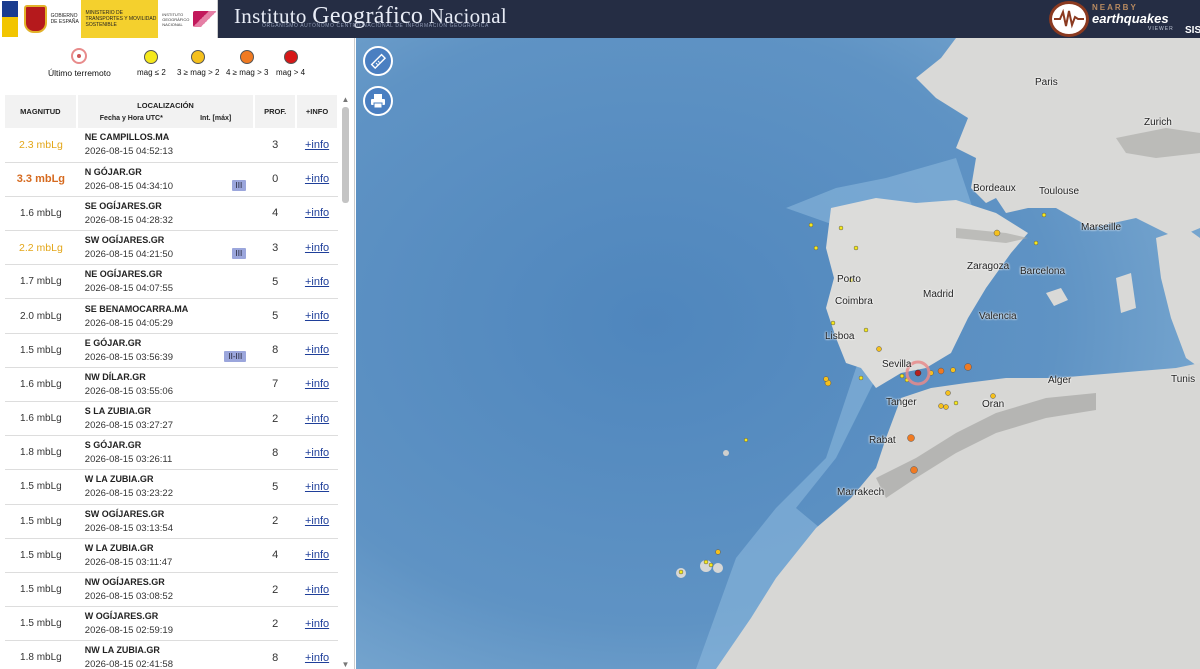  I want to click on city-label: Alger, so click(1060, 380).